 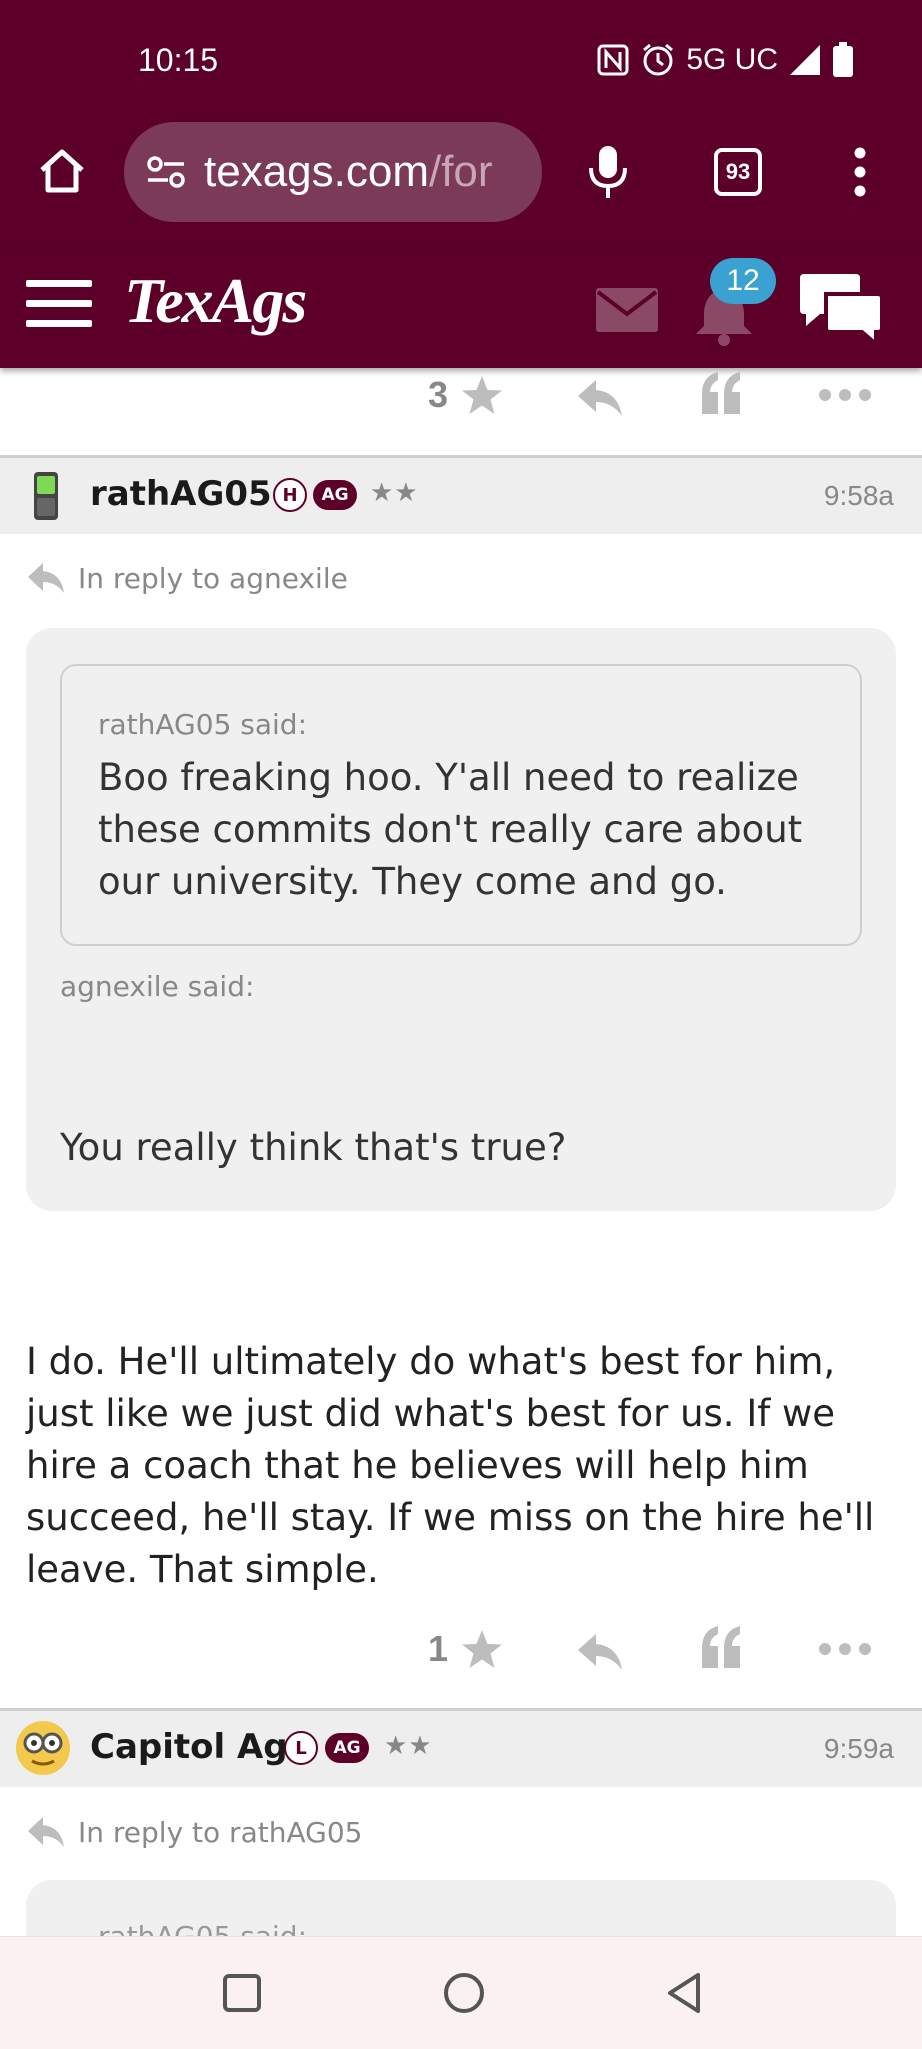 I want to click on post-header: Capitol Ag L AG ★★ 9:59a, so click(x=461, y=1749).